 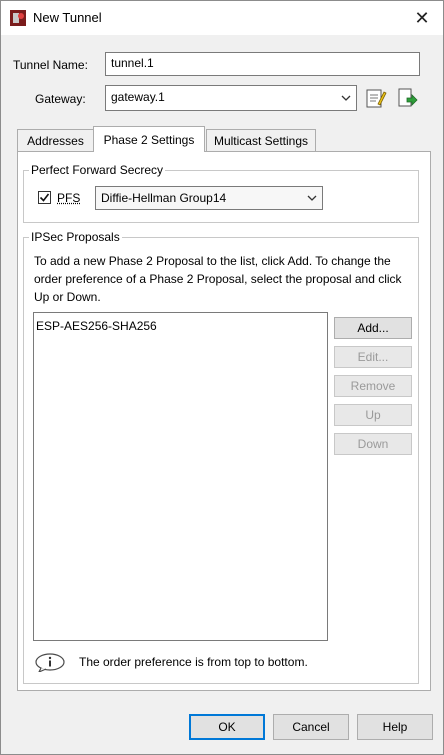 I want to click on window-title: New Tunnel, so click(x=67, y=17).